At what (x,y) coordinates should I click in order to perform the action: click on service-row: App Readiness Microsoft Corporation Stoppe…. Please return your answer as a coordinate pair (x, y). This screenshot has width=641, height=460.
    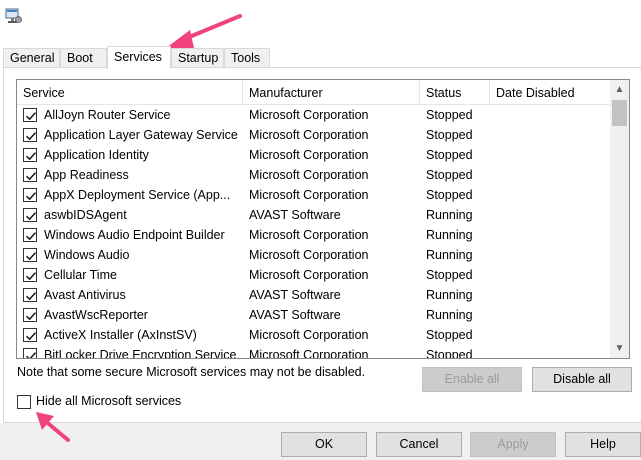
    Looking at the image, I should click on (313, 175).